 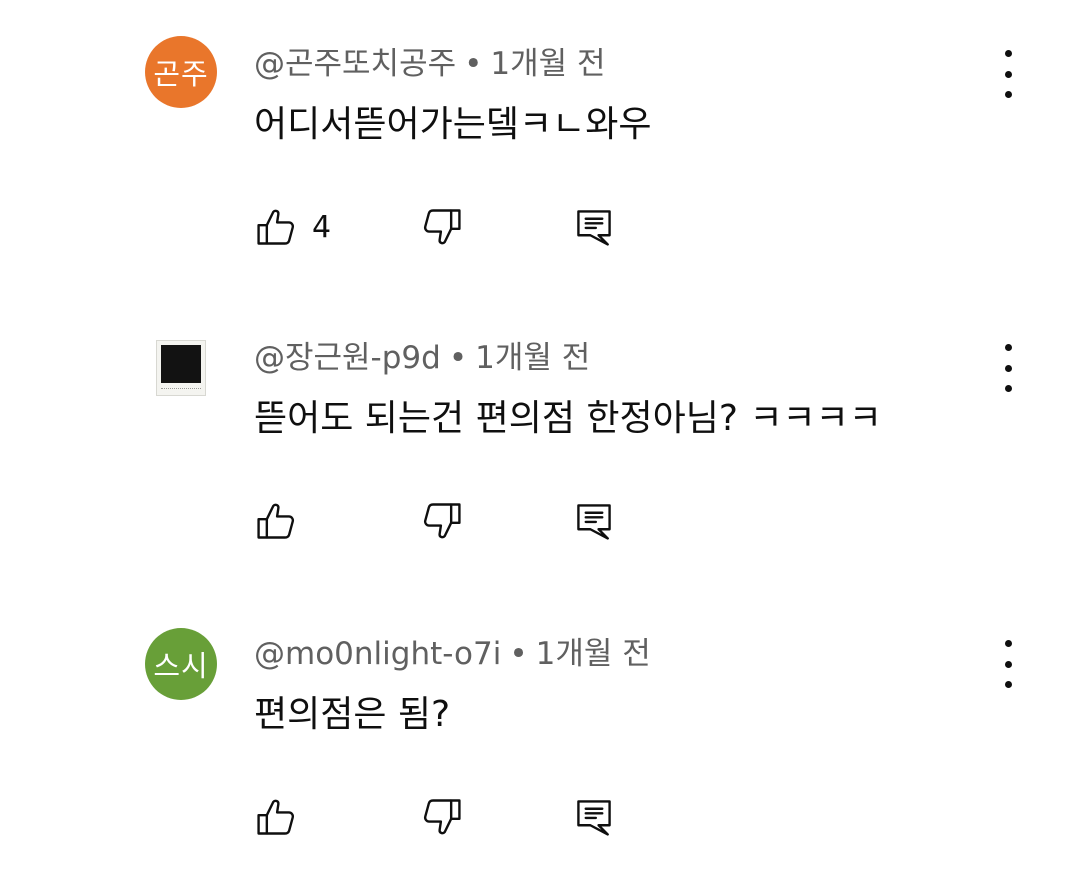 I want to click on avatar: 곤주, so click(x=181, y=72).